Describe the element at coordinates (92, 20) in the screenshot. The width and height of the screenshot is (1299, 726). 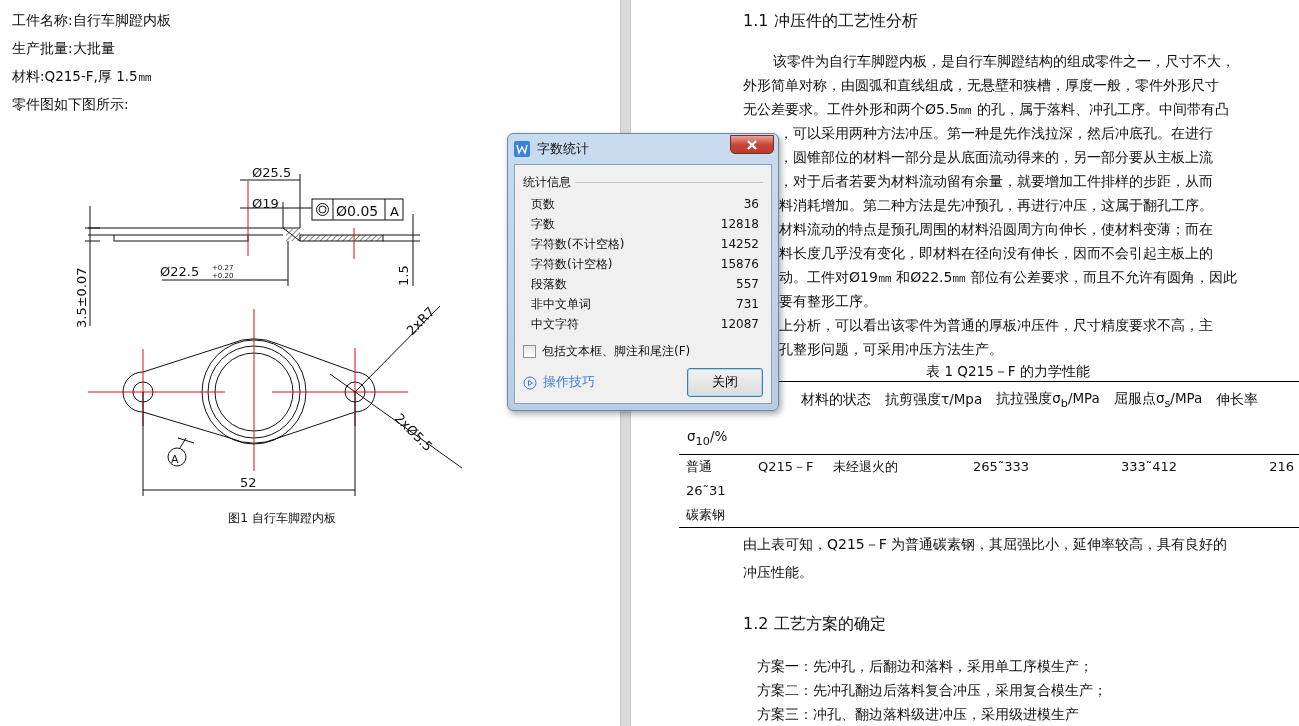
I see `body-text: 工件名称:自行车脚蹬内板` at that location.